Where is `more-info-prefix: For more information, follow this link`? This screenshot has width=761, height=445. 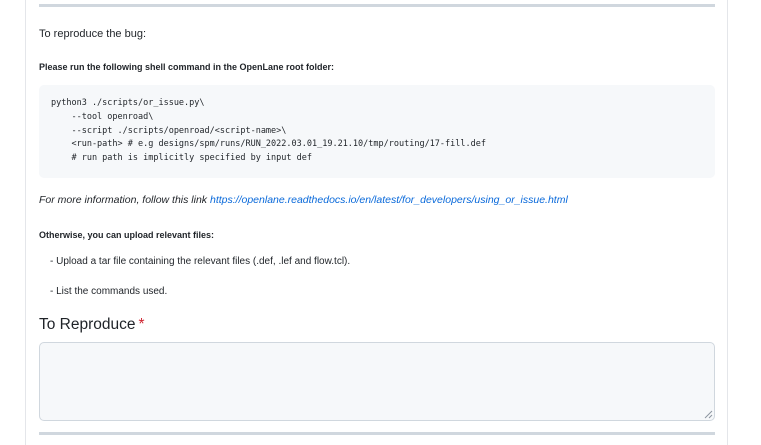
more-info-prefix: For more information, follow this link is located at coordinates (124, 200).